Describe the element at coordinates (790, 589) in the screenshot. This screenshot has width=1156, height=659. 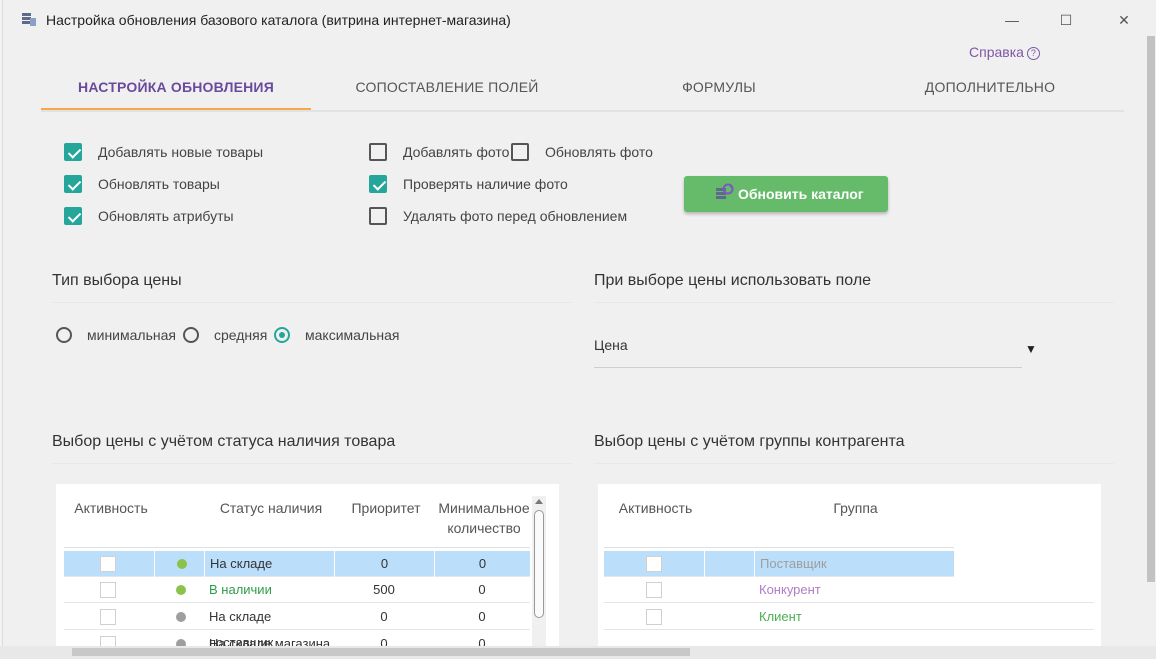
I see `group-name: Конкурент` at that location.